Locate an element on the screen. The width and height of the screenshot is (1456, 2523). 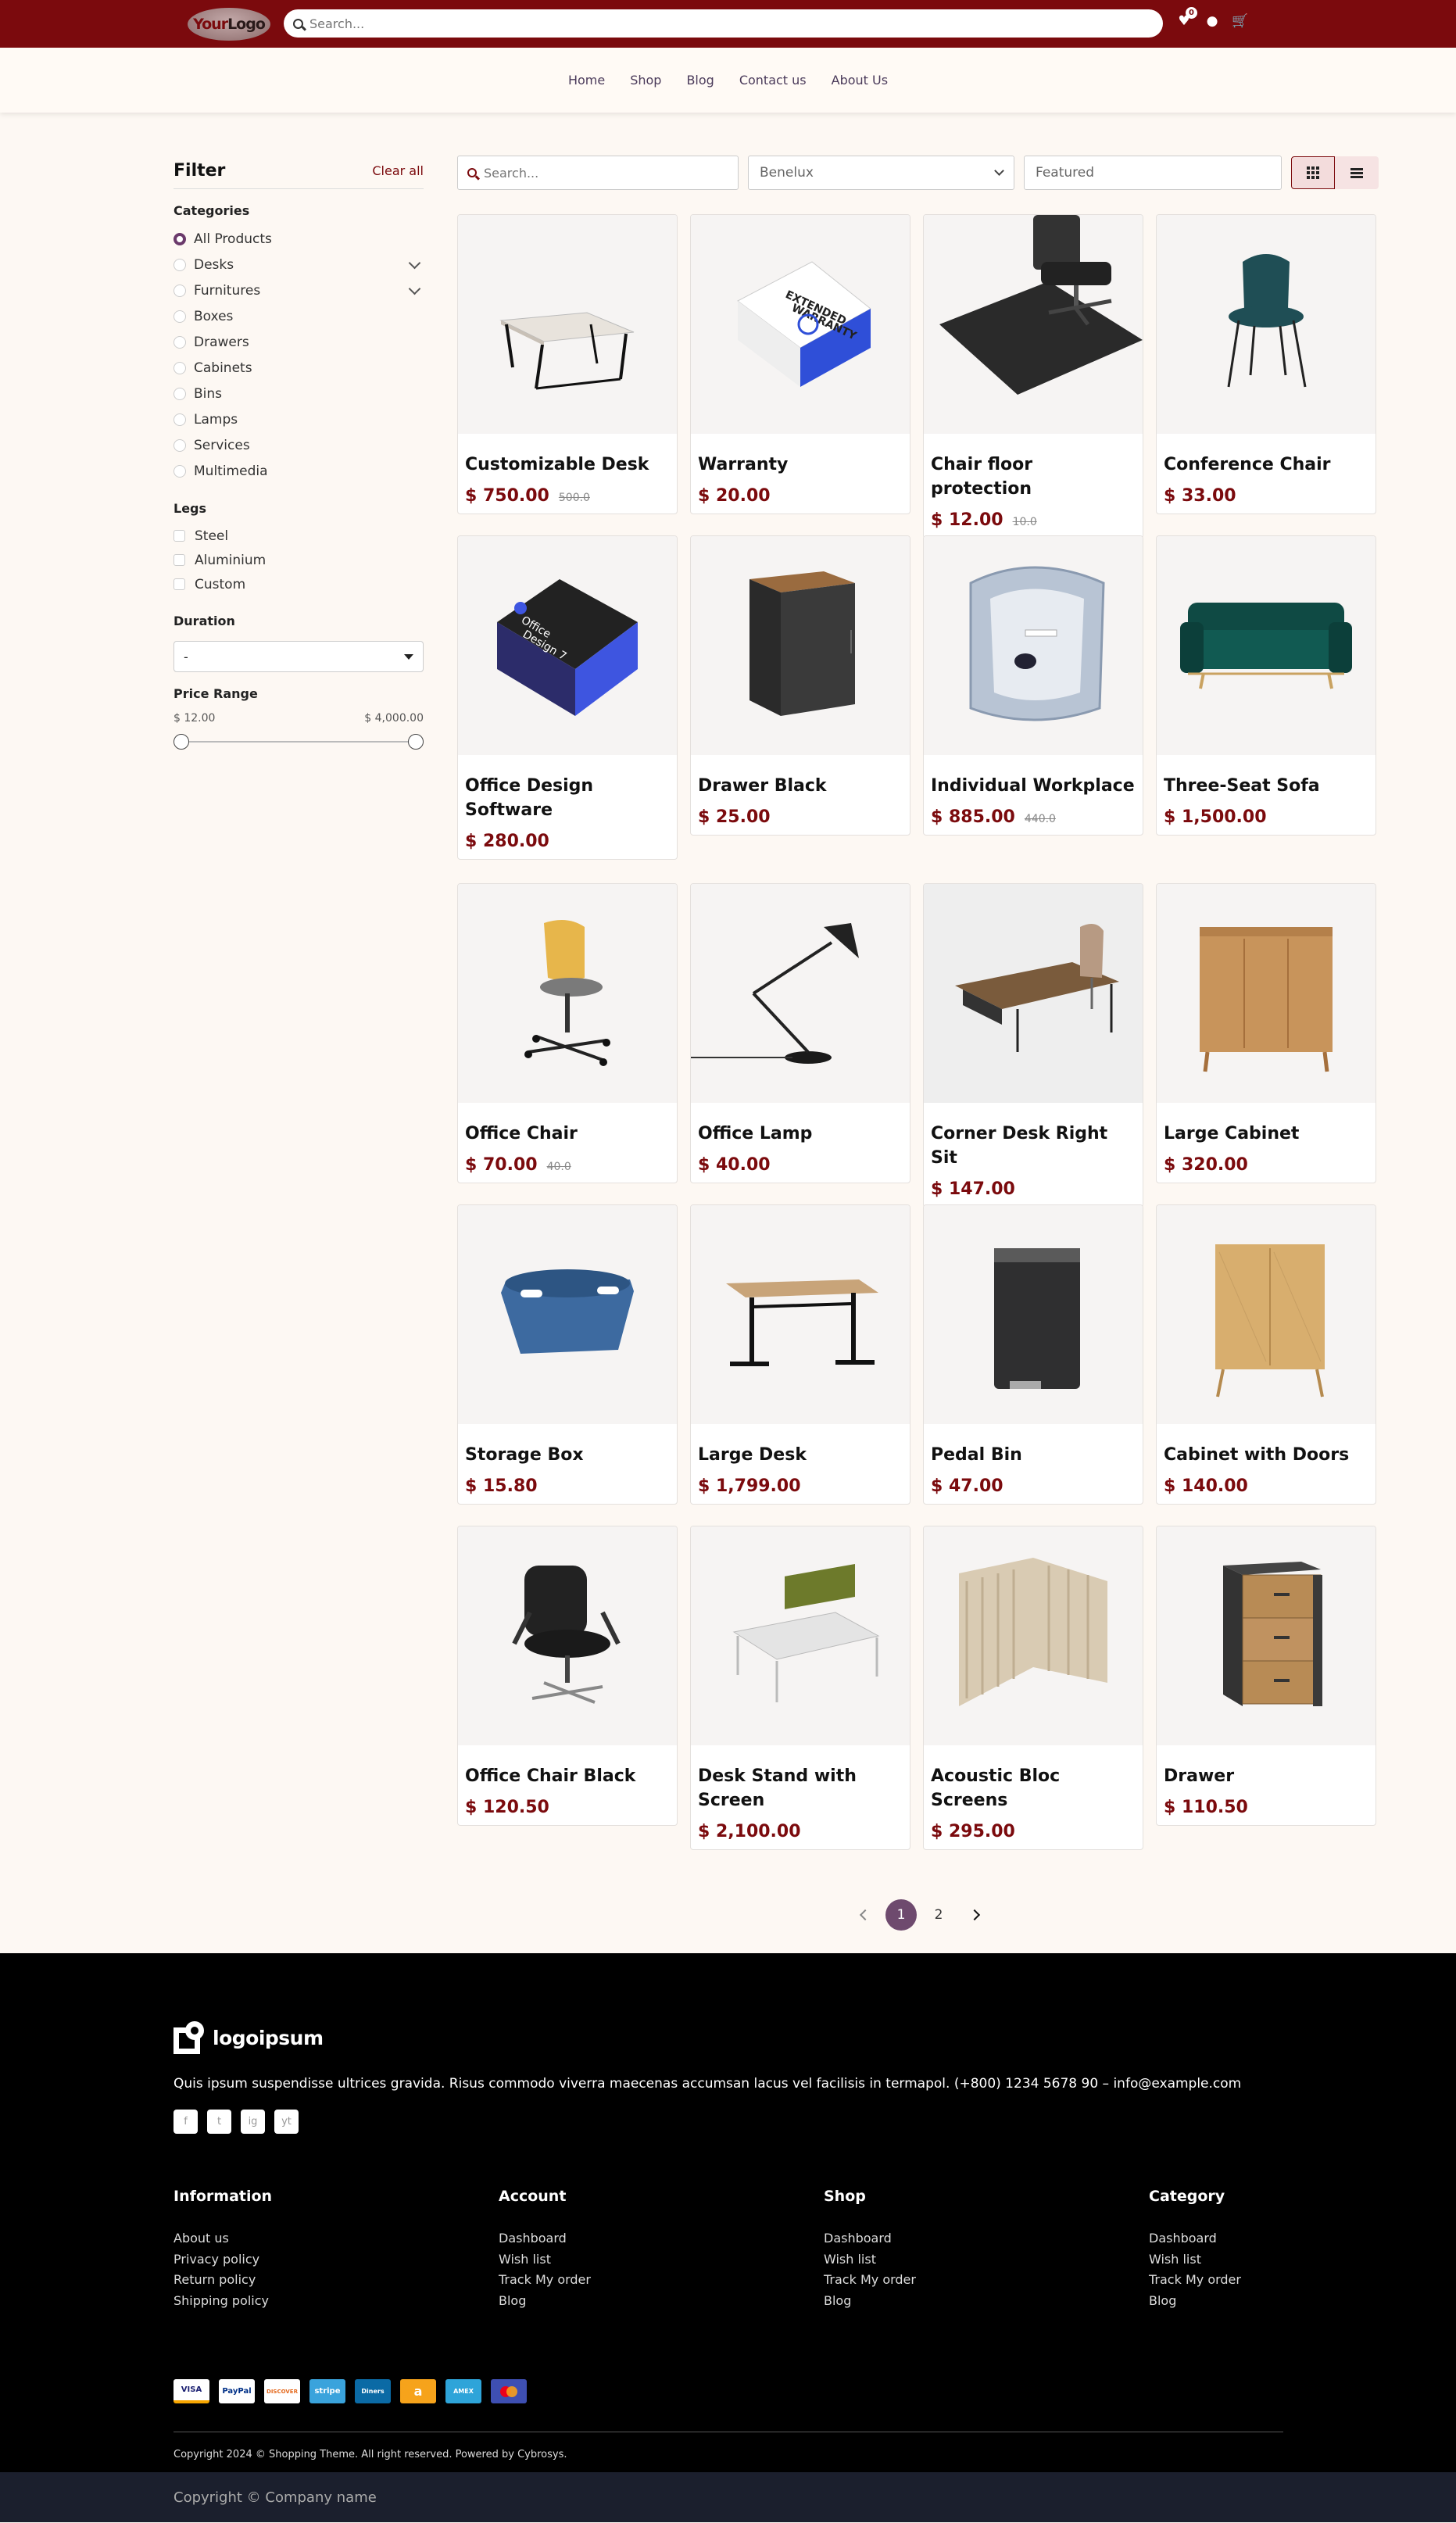
product-card: Customizable Desk $ 750.00 500.0 is located at coordinates (567, 364).